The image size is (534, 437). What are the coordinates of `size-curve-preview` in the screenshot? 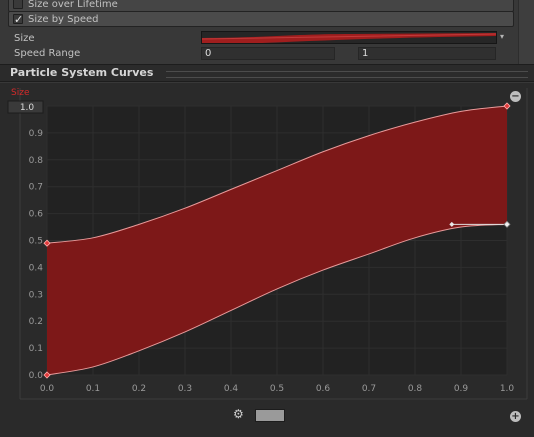 It's located at (349, 38).